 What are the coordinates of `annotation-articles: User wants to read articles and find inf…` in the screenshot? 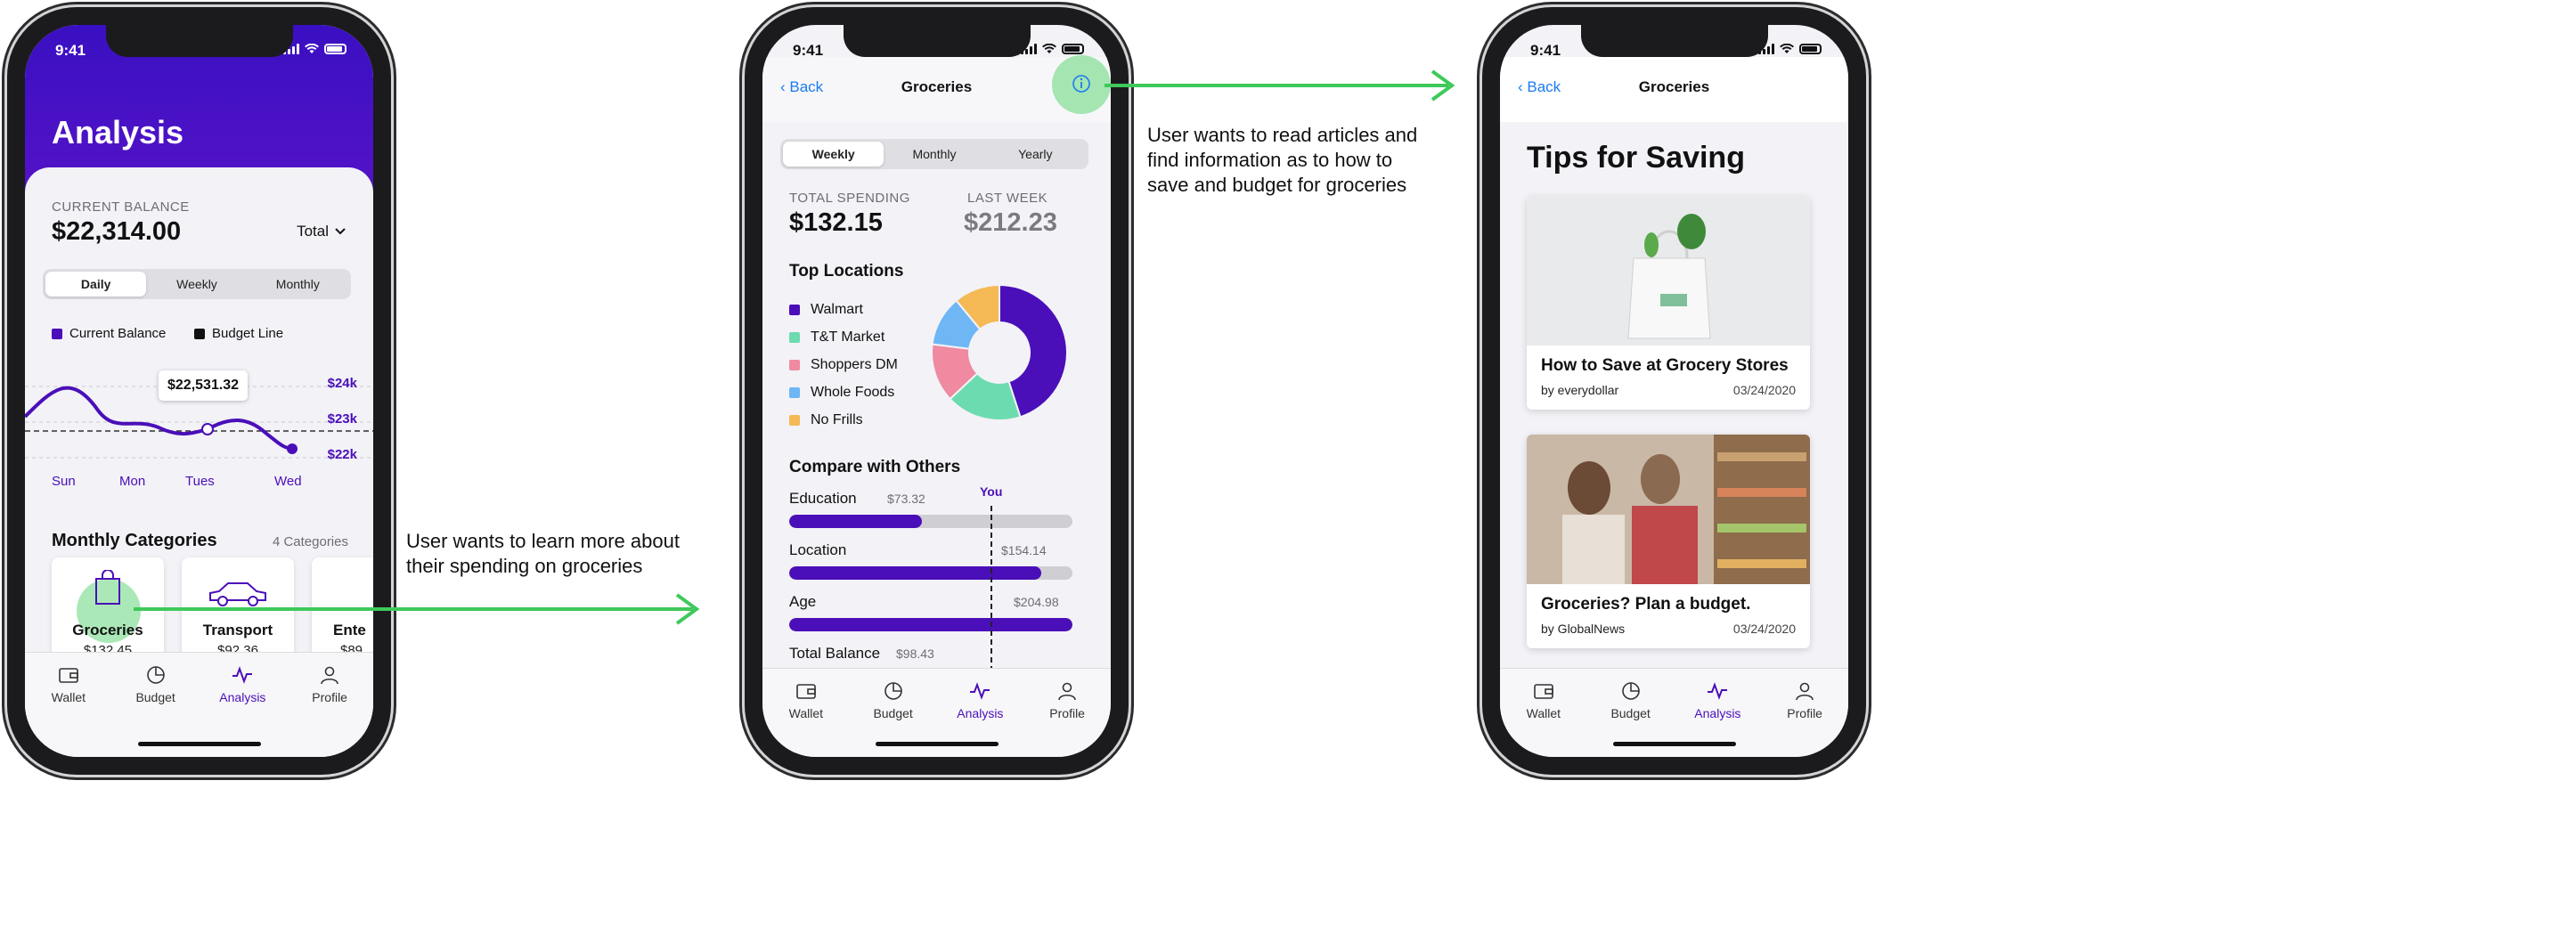 It's located at (1282, 160).